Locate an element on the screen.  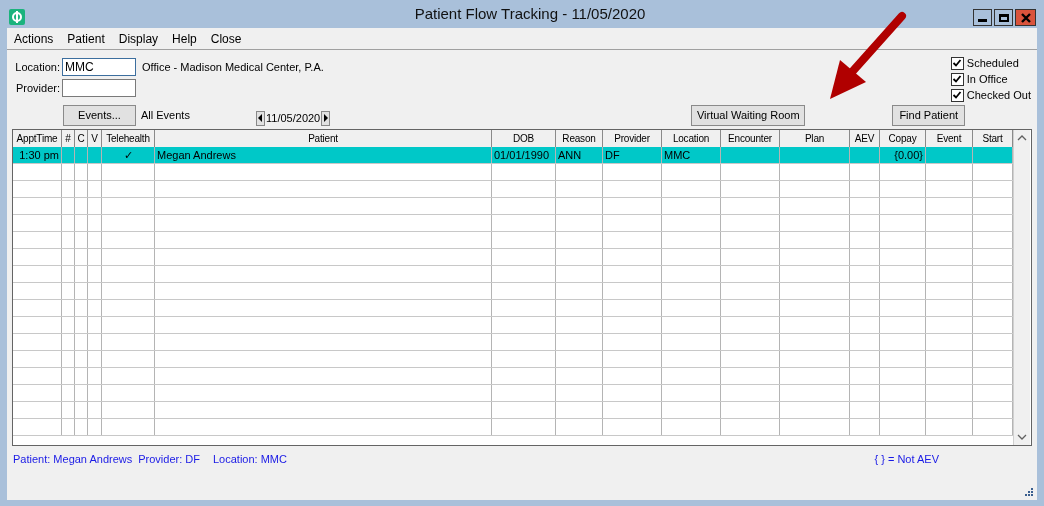
maximize-button is located at coordinates (1003, 17).